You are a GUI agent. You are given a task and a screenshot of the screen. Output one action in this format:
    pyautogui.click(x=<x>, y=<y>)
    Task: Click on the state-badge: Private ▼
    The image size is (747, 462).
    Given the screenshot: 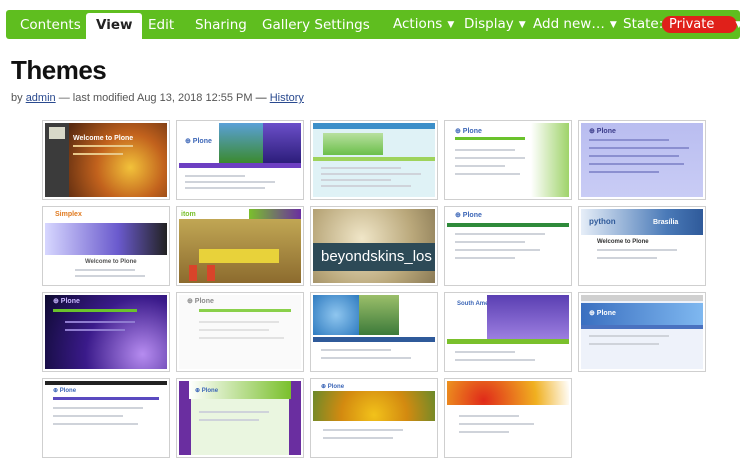 What is the action you would take?
    pyautogui.click(x=702, y=24)
    